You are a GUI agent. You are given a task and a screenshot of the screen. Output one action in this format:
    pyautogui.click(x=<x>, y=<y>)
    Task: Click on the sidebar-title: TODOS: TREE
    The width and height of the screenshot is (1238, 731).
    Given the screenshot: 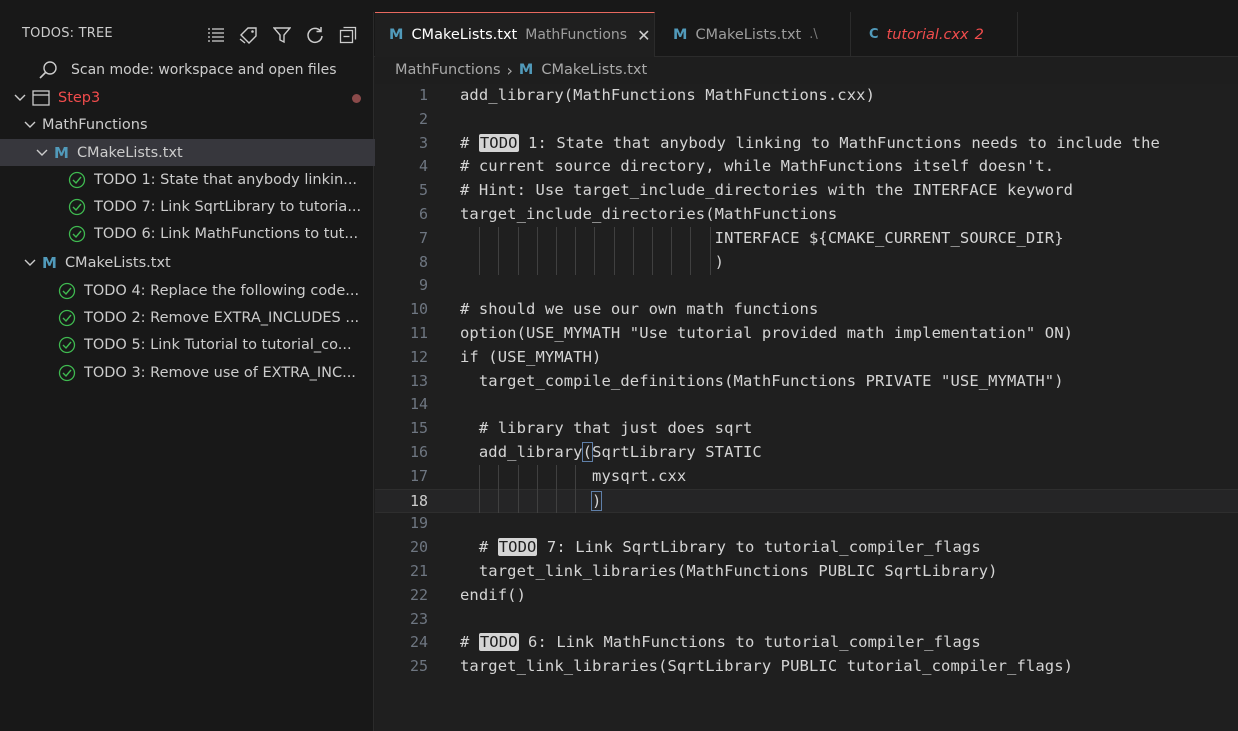 What is the action you would take?
    pyautogui.click(x=67, y=33)
    